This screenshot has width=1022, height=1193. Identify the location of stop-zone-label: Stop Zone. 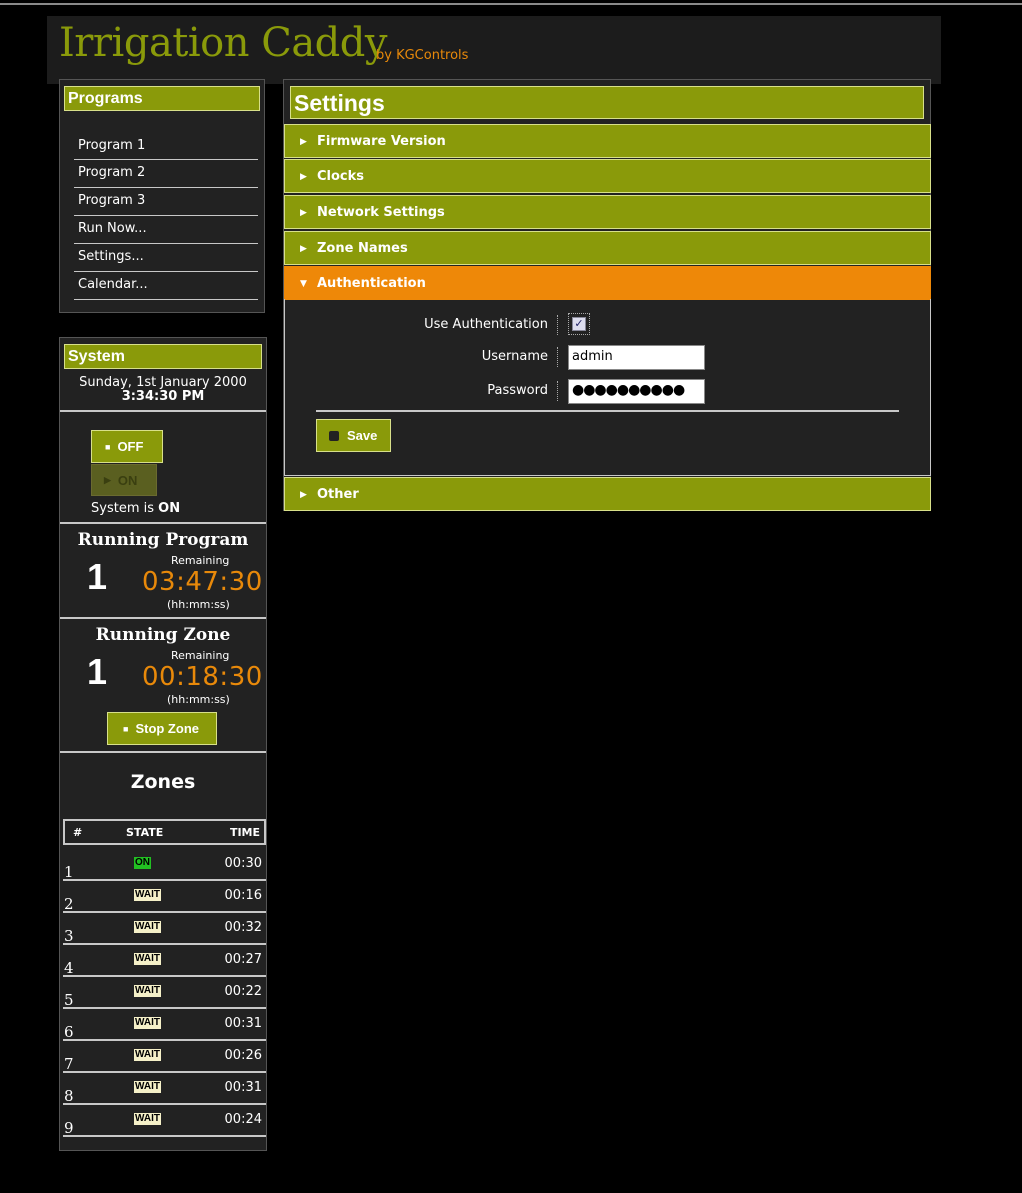
(167, 728).